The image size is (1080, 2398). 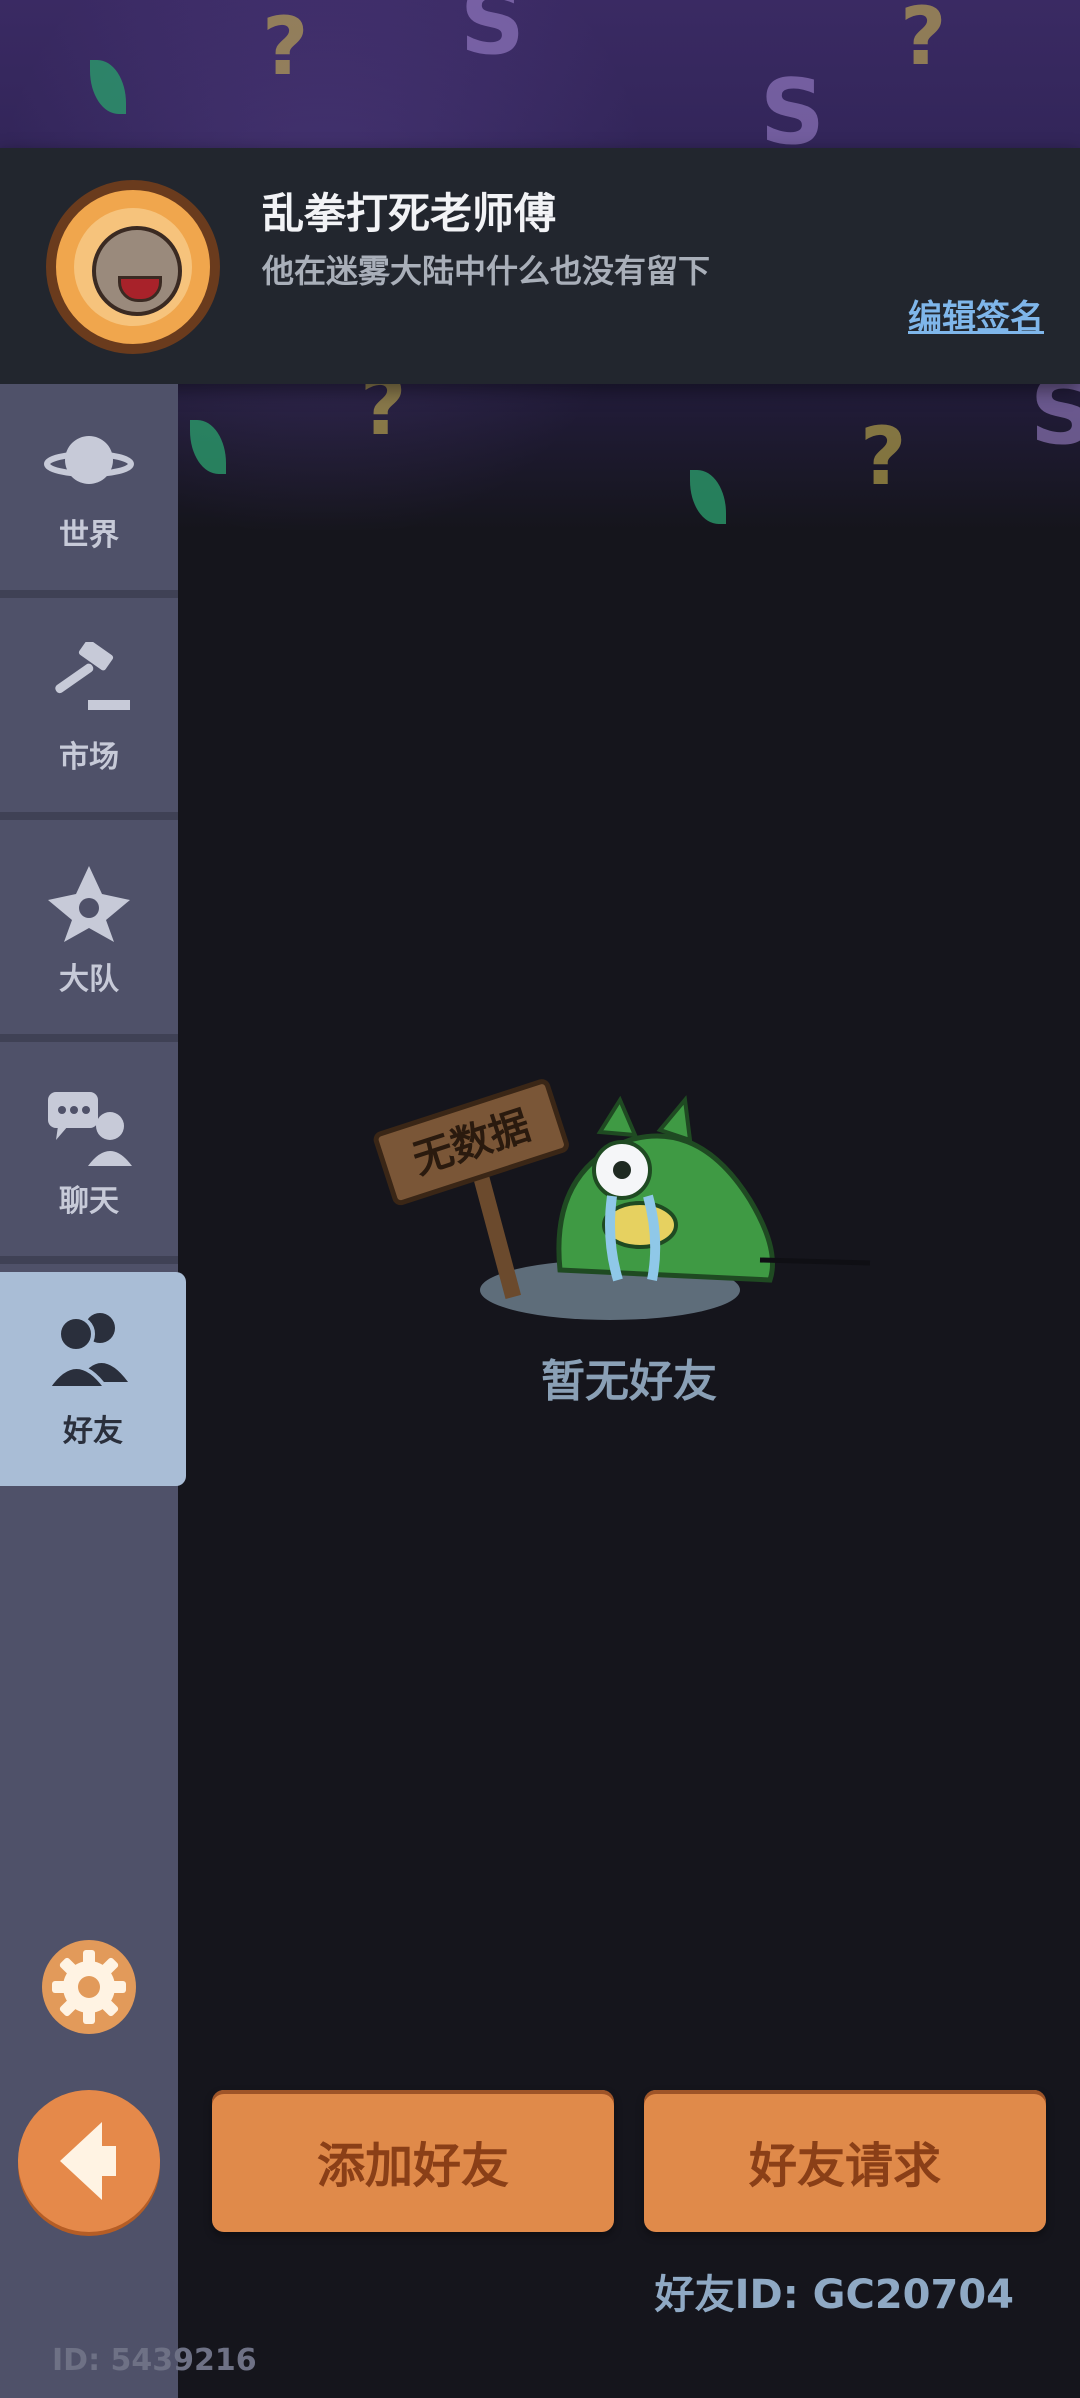 What do you see at coordinates (976, 314) in the screenshot?
I see `edit-signature-link: 编辑签名` at bounding box center [976, 314].